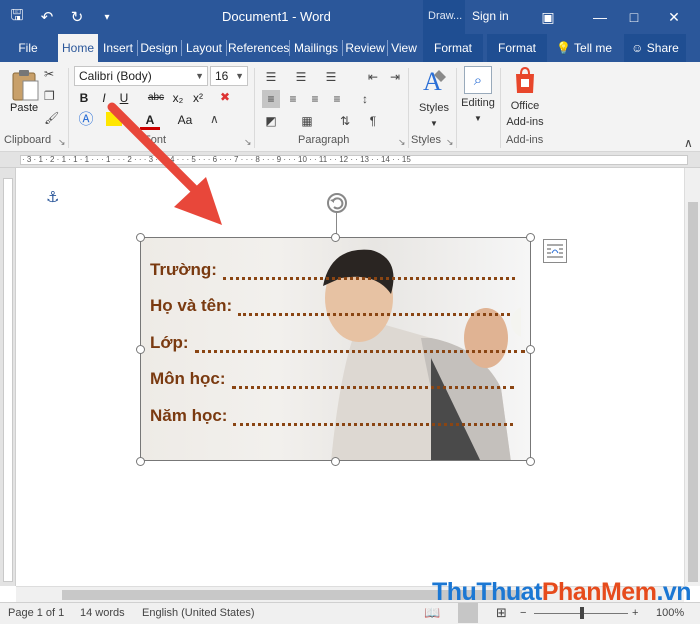 The image size is (700, 624). I want to click on clipboard-dialog-launcher: ↘, so click(62, 142).